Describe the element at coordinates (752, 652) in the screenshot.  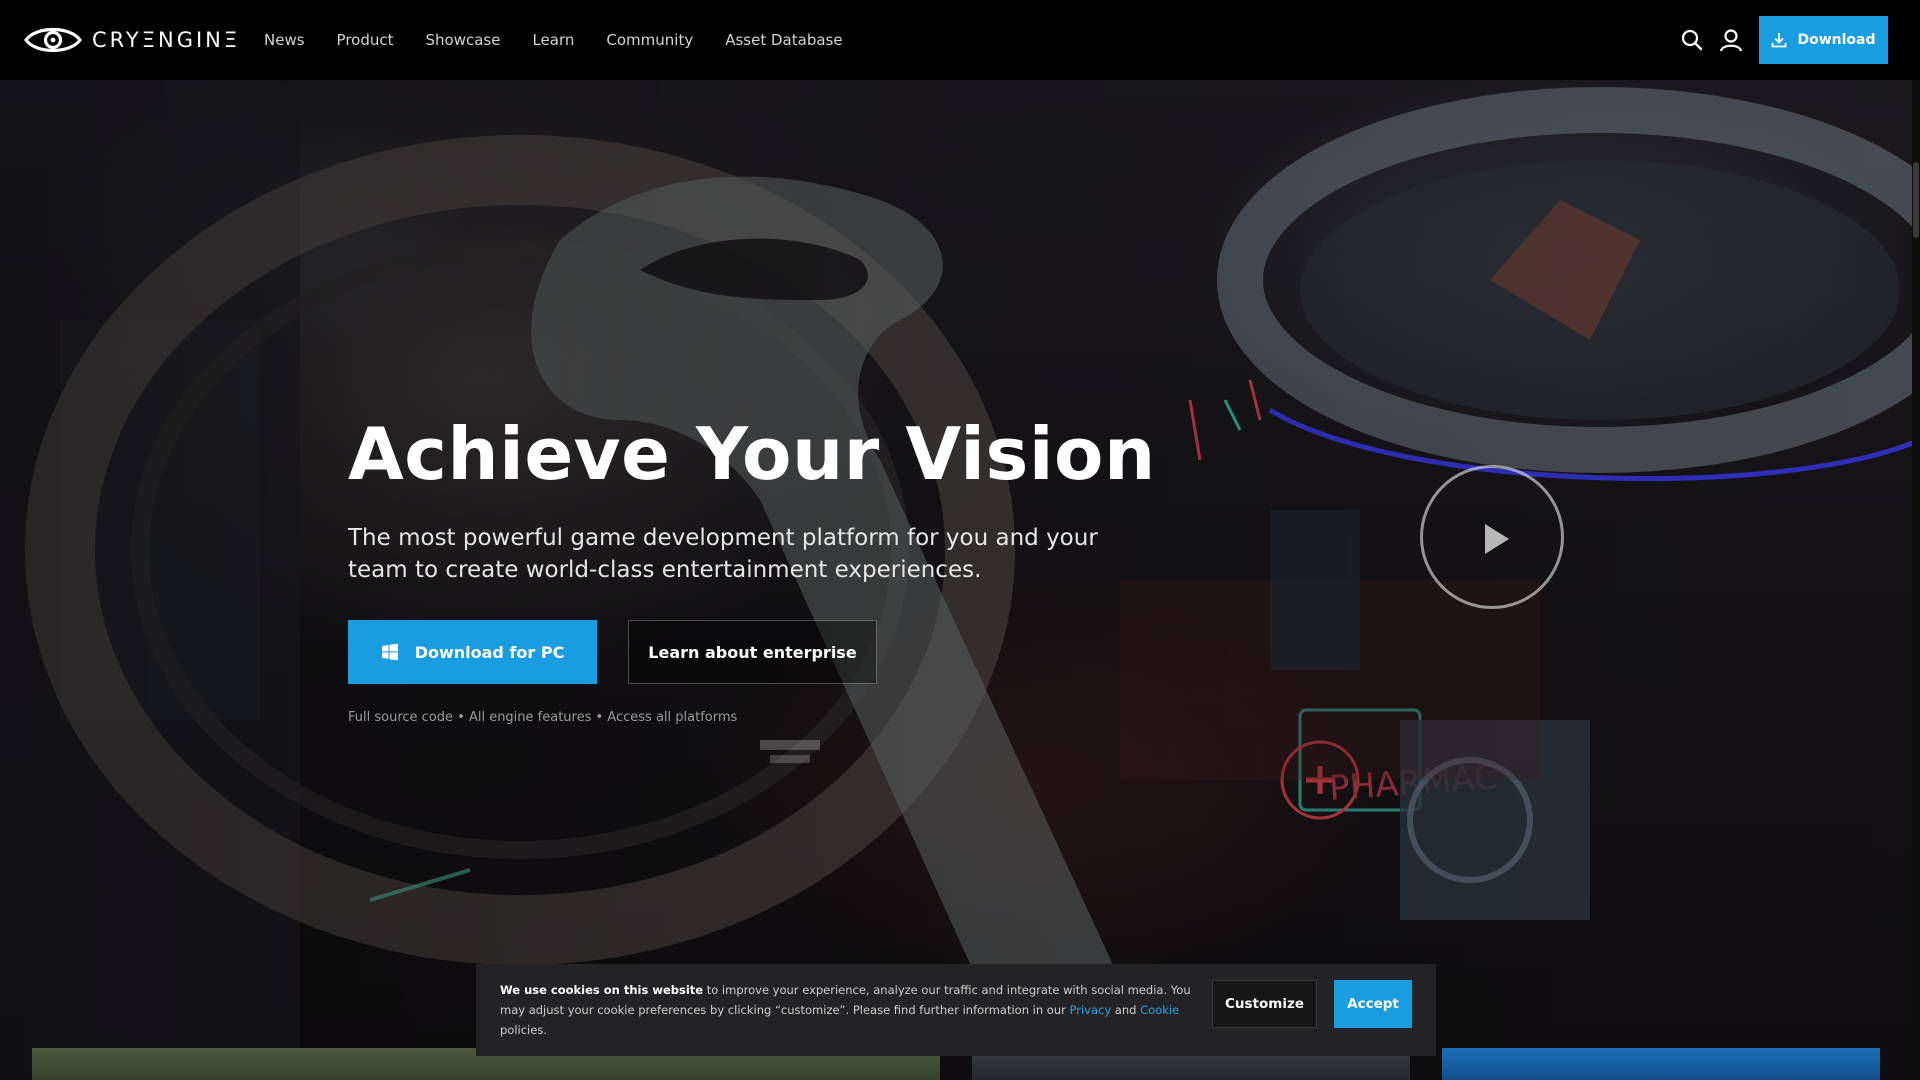
I see `learn-about-enterprise-button: Learn about enterprise` at that location.